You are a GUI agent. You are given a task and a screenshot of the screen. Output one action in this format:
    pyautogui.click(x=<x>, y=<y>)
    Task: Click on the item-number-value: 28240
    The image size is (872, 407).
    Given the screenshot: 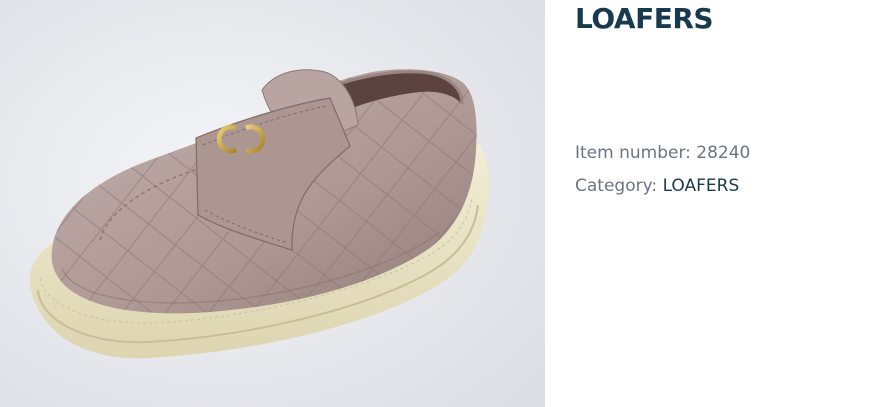 What is the action you would take?
    pyautogui.click(x=723, y=153)
    